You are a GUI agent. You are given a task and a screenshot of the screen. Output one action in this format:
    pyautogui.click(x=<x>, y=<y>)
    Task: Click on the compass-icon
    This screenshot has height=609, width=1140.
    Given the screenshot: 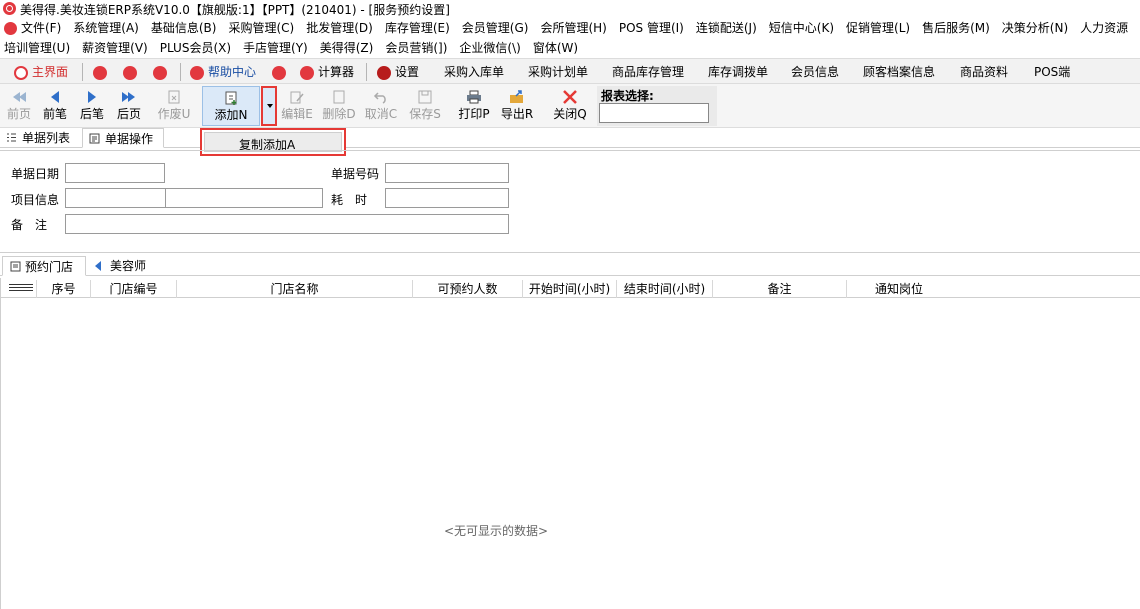 What is the action you would take?
    pyautogui.click(x=21, y=72)
    